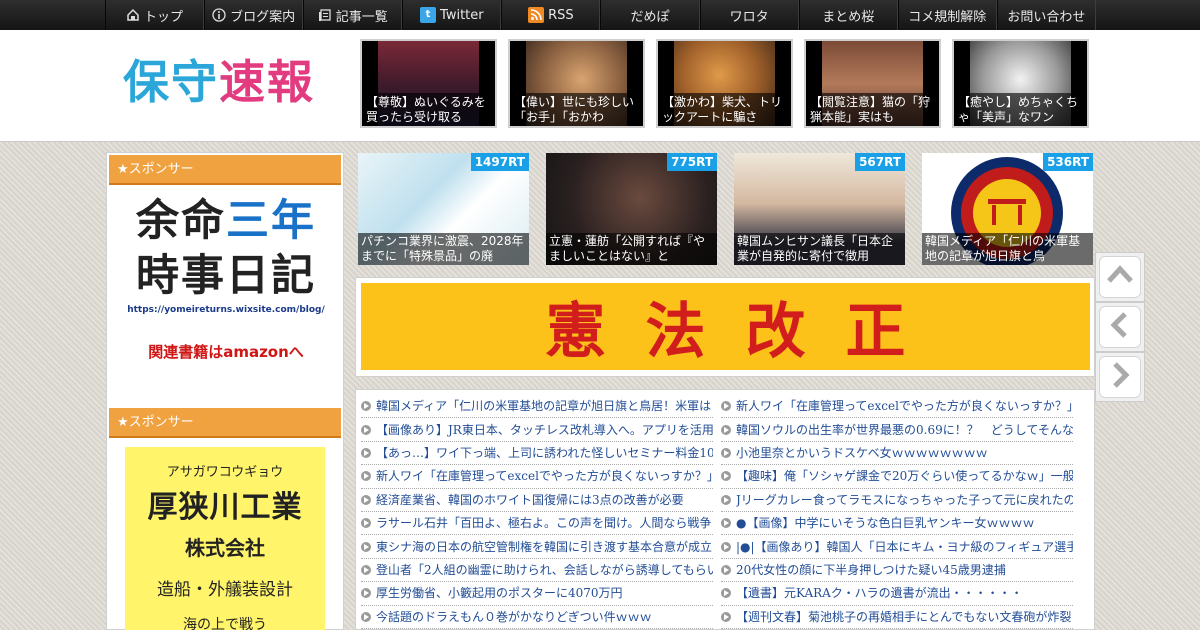 The image size is (1200, 630). I want to click on sponsor-ad-asagawa: アサガワコウギョウ 厚狭川工業 株式会社 造船・外艤装設計 海の上で戦う, so click(225, 538).